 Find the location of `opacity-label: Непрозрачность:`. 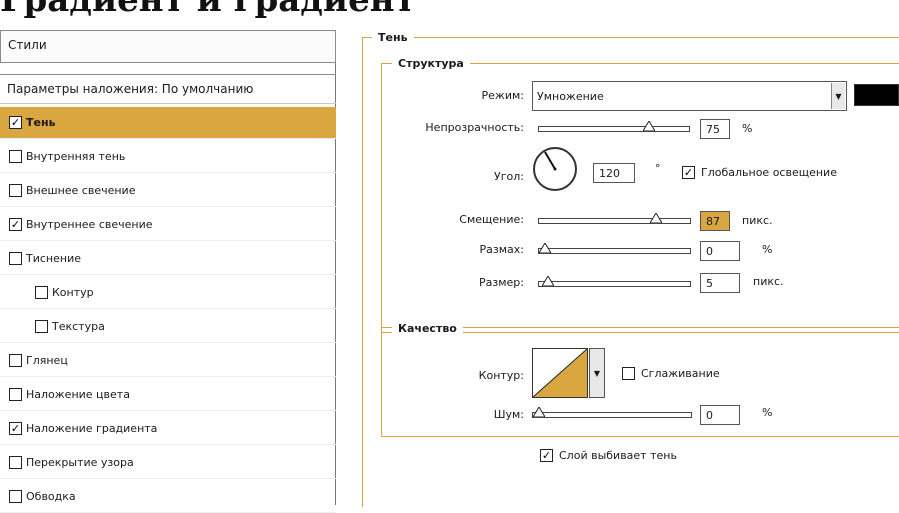

opacity-label: Непрозрачность: is located at coordinates (474, 127).